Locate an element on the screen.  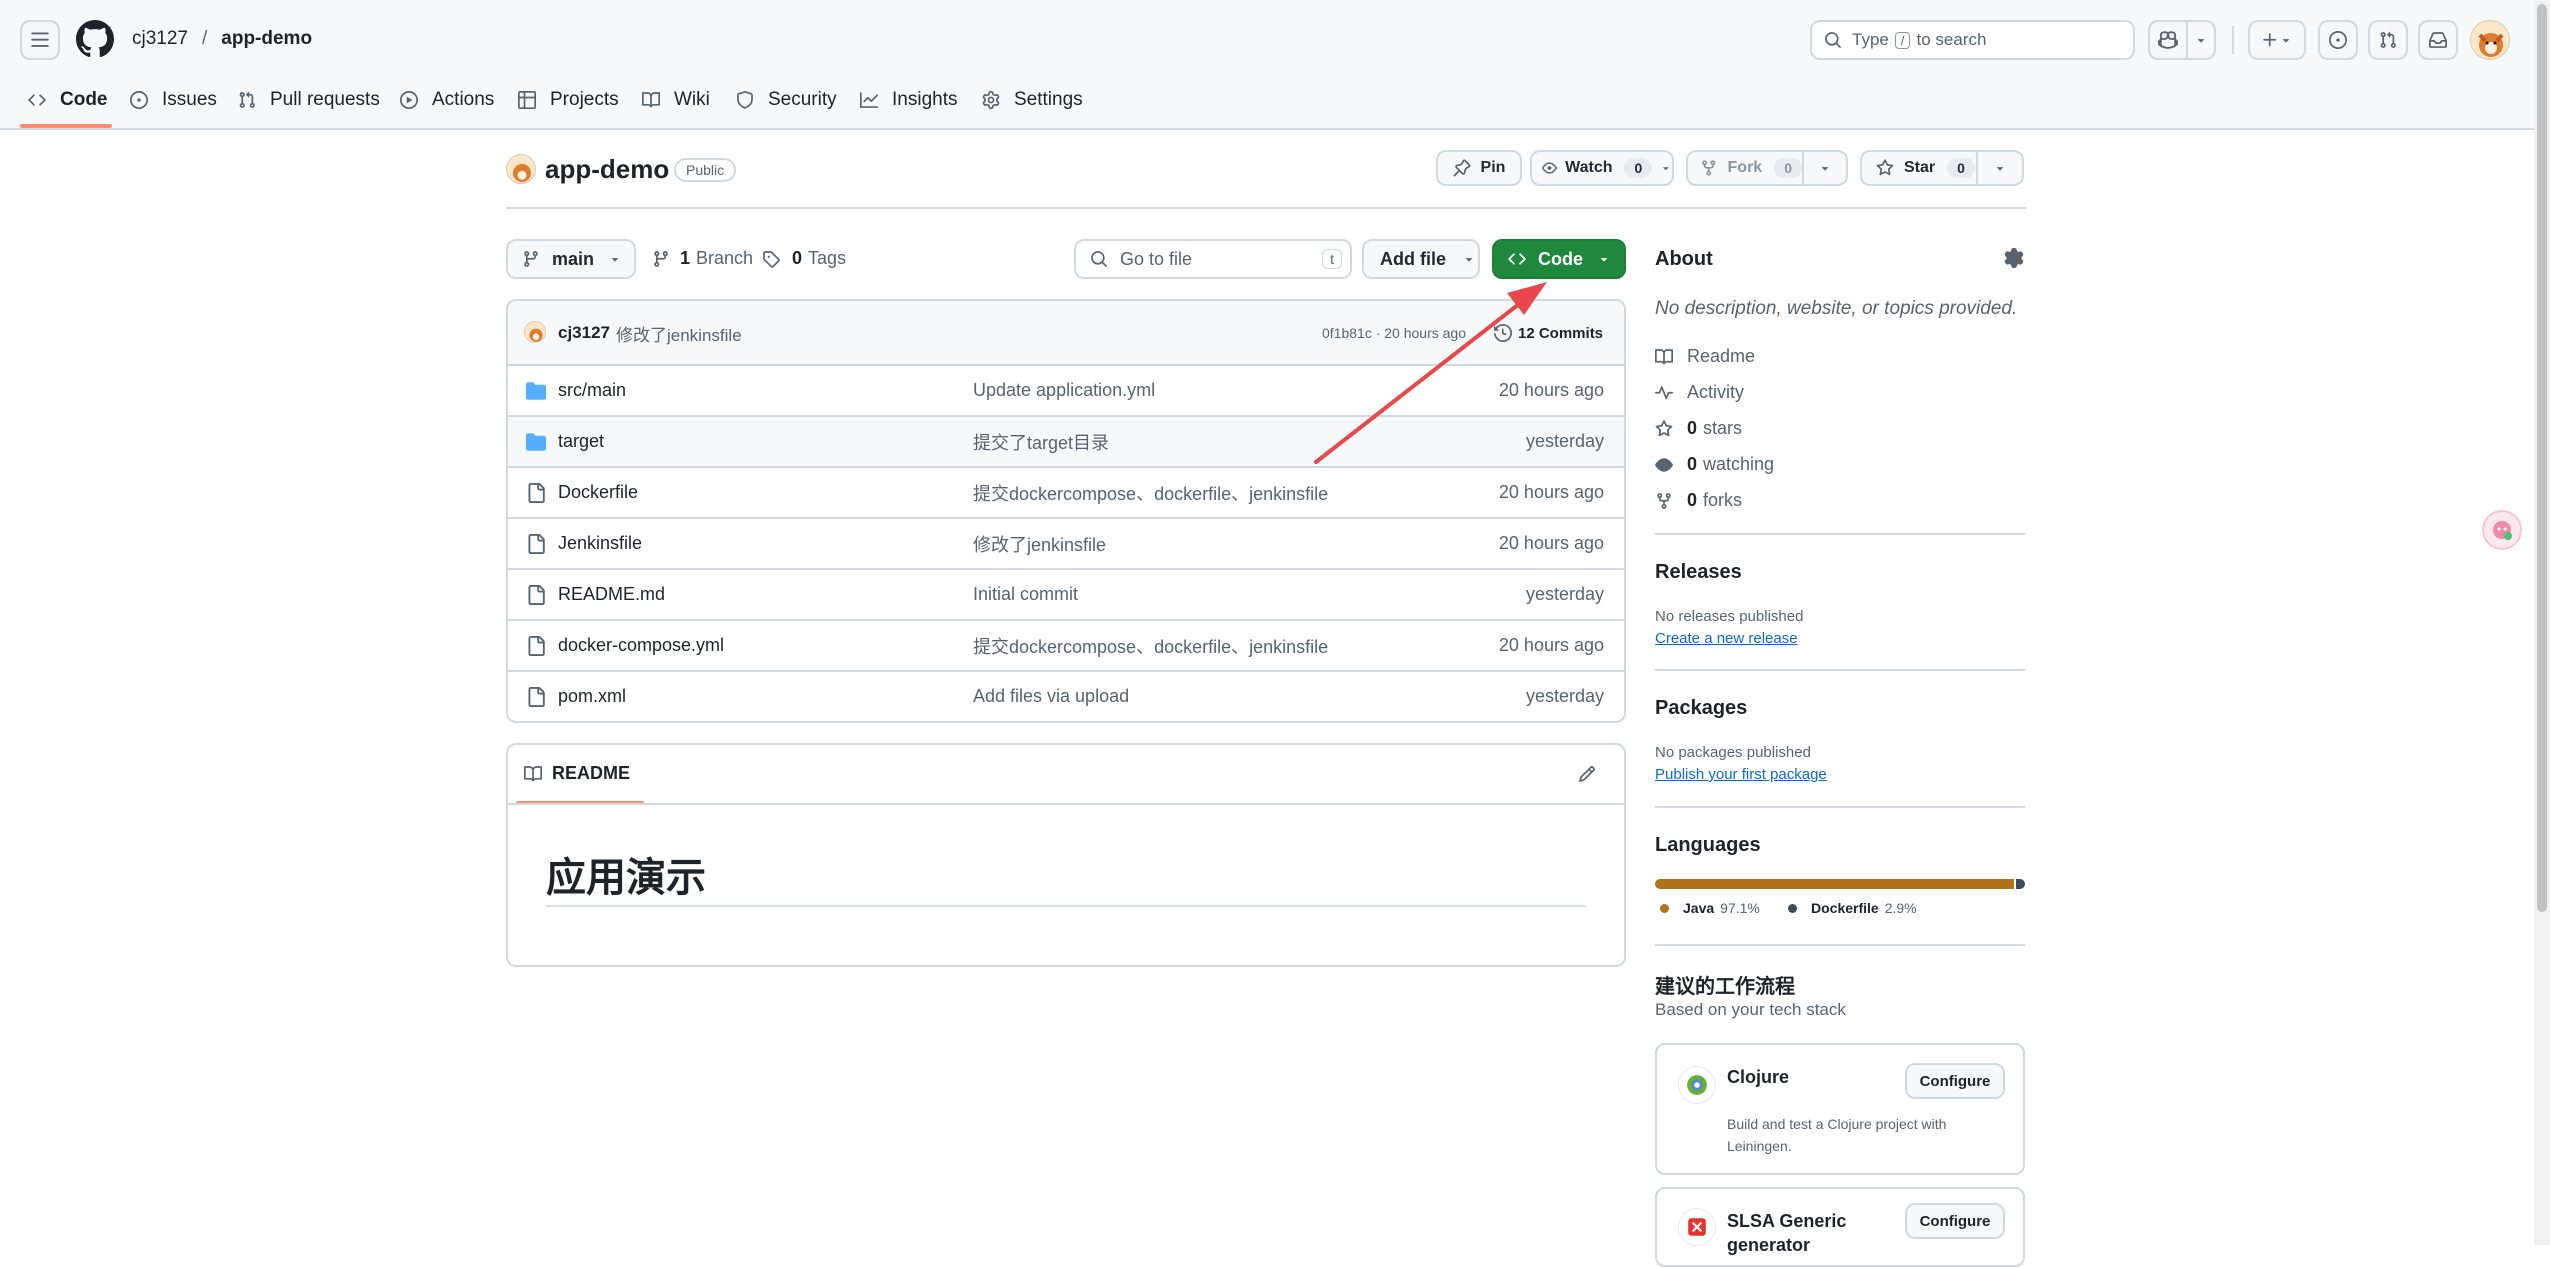
branch-selector: main is located at coordinates (571, 259).